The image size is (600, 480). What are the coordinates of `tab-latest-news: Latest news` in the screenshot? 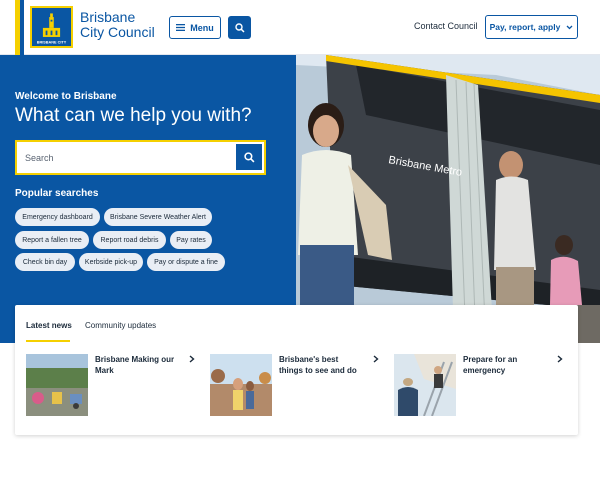 It's located at (49, 325).